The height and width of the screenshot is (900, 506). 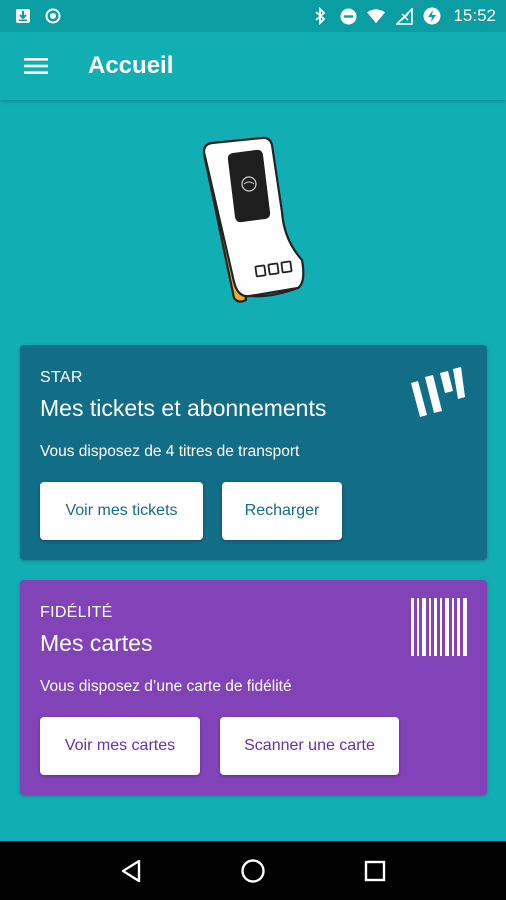 I want to click on hamburger-menu-icon, so click(x=36, y=66).